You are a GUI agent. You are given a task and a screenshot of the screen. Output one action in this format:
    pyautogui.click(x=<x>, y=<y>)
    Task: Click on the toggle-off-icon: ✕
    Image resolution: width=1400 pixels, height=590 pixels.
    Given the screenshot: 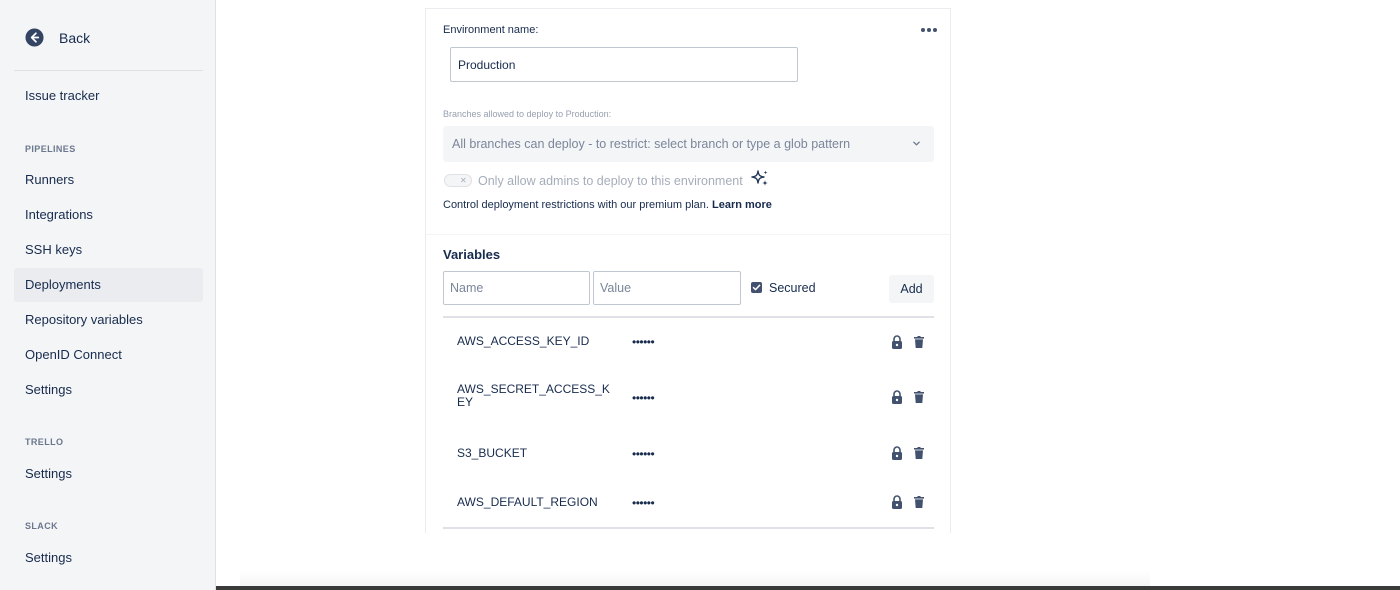 What is the action you would take?
    pyautogui.click(x=463, y=180)
    